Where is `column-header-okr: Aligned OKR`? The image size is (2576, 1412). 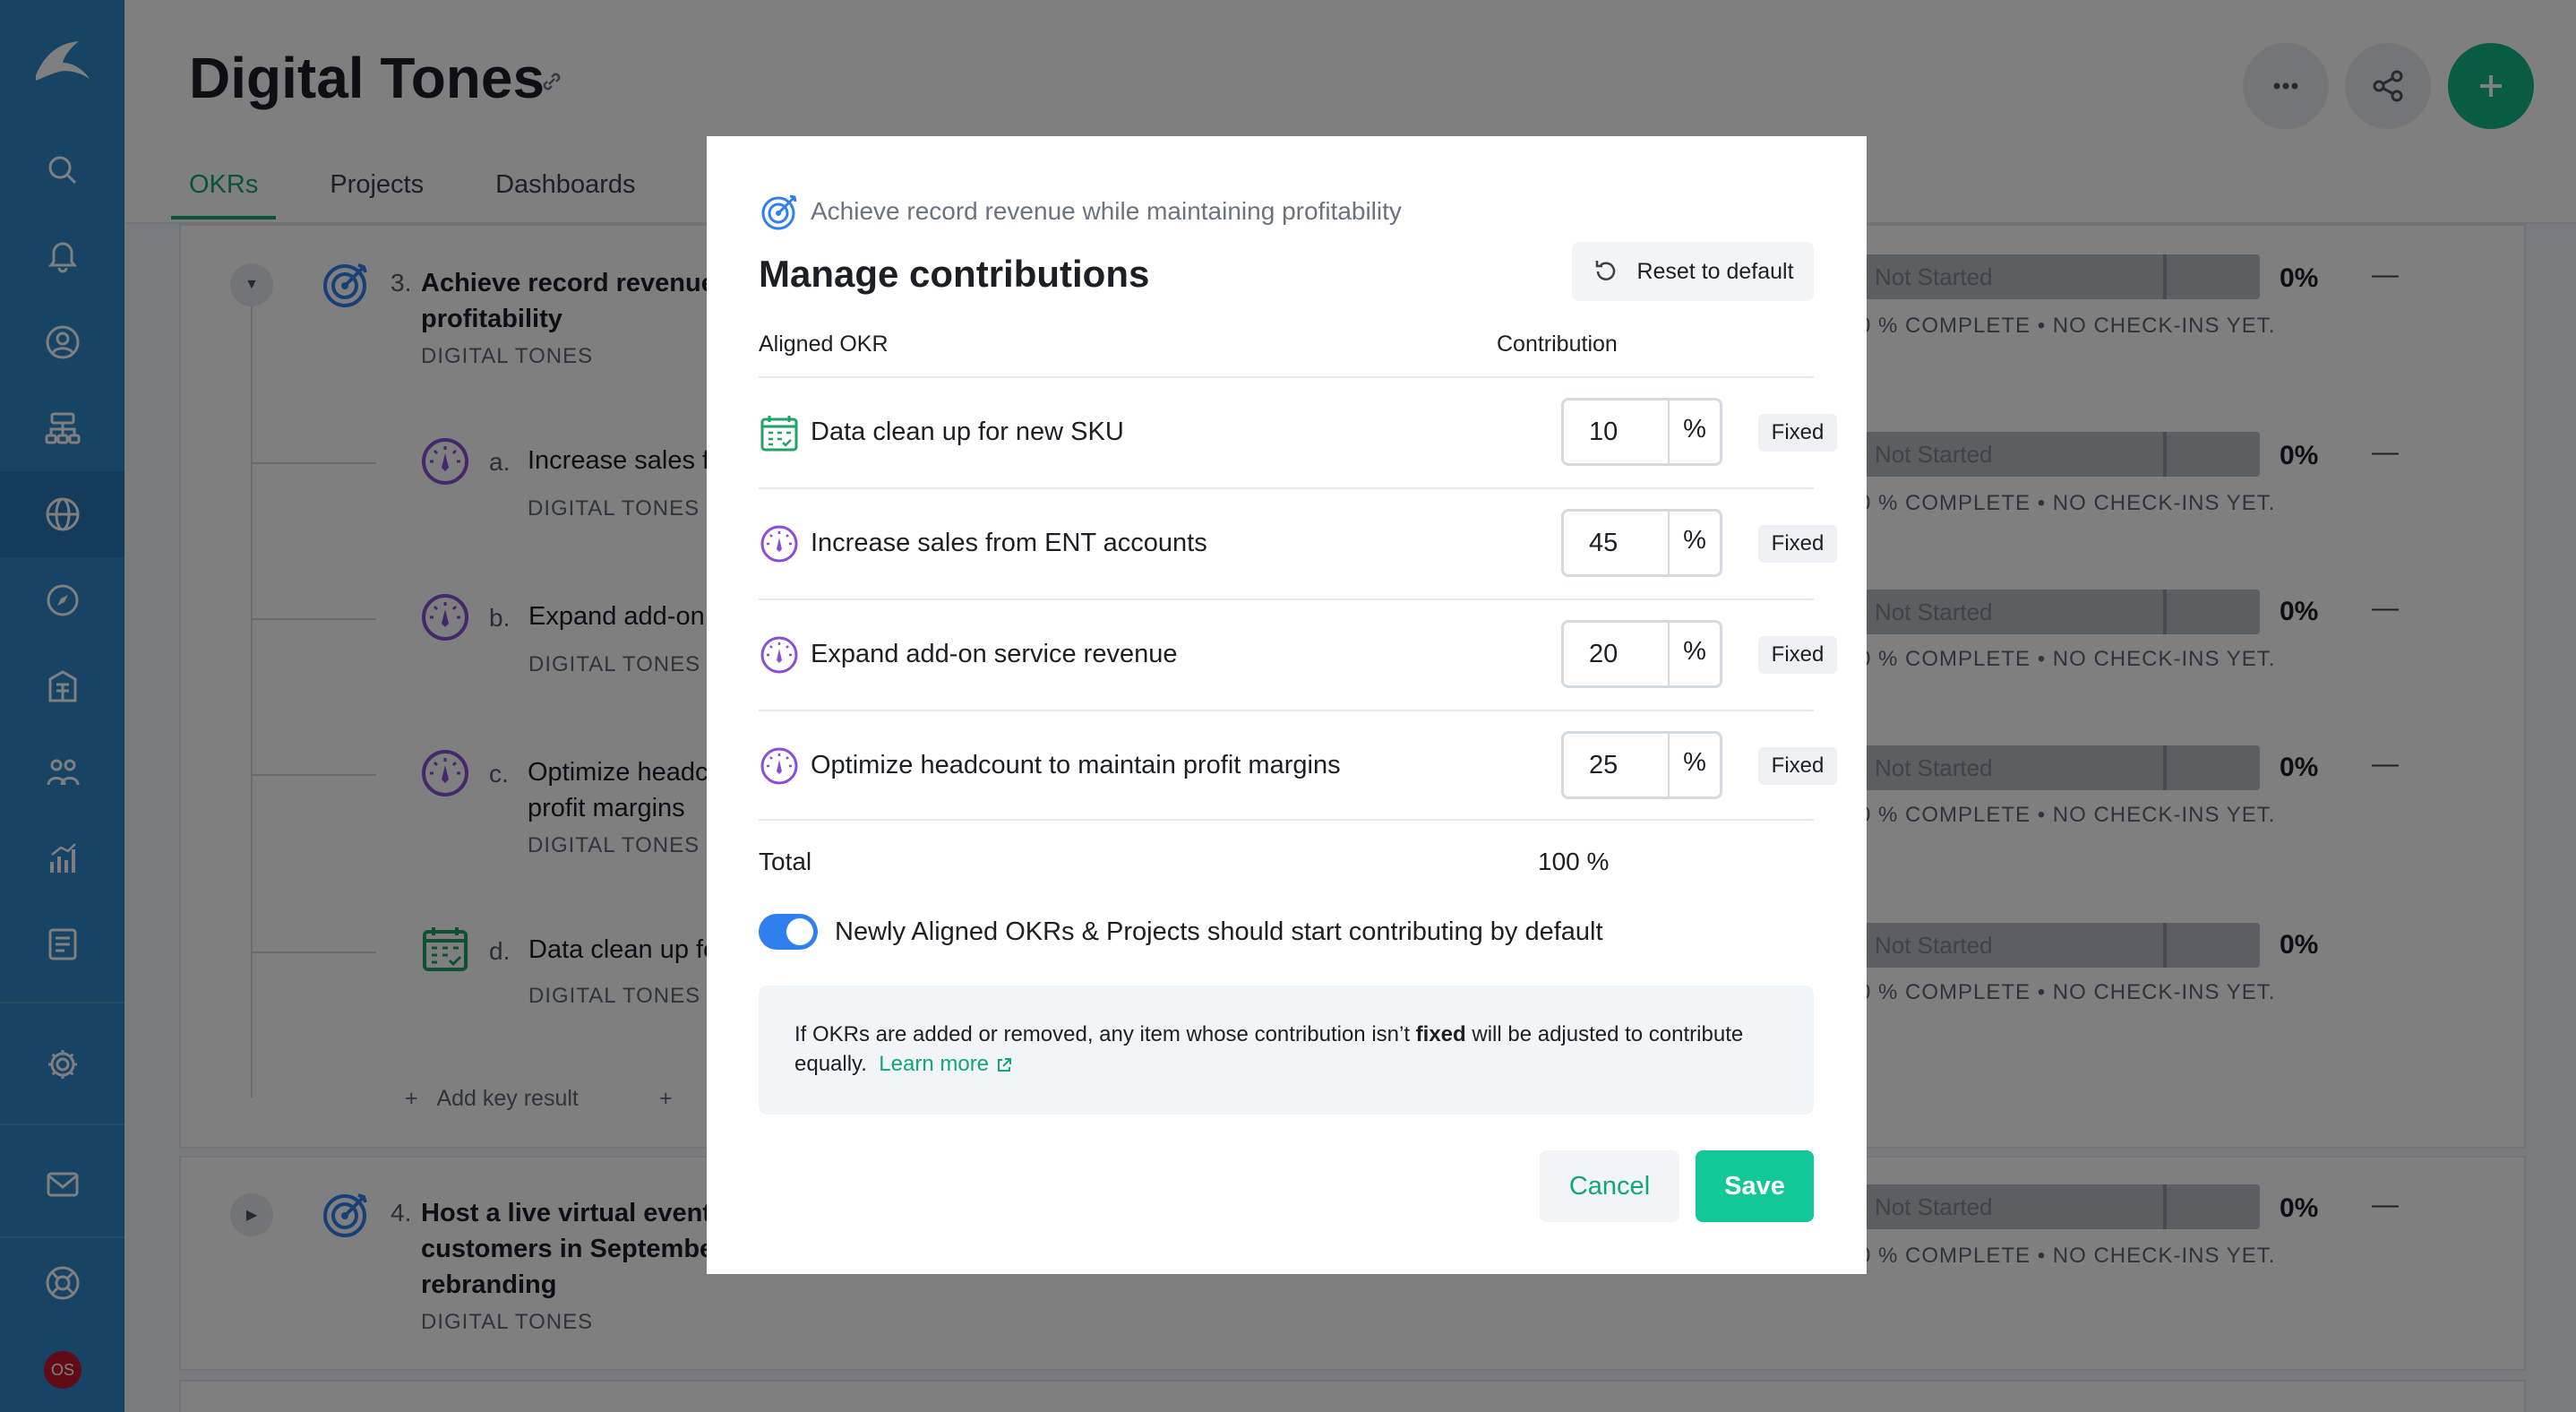
column-header-okr: Aligned OKR is located at coordinates (824, 344).